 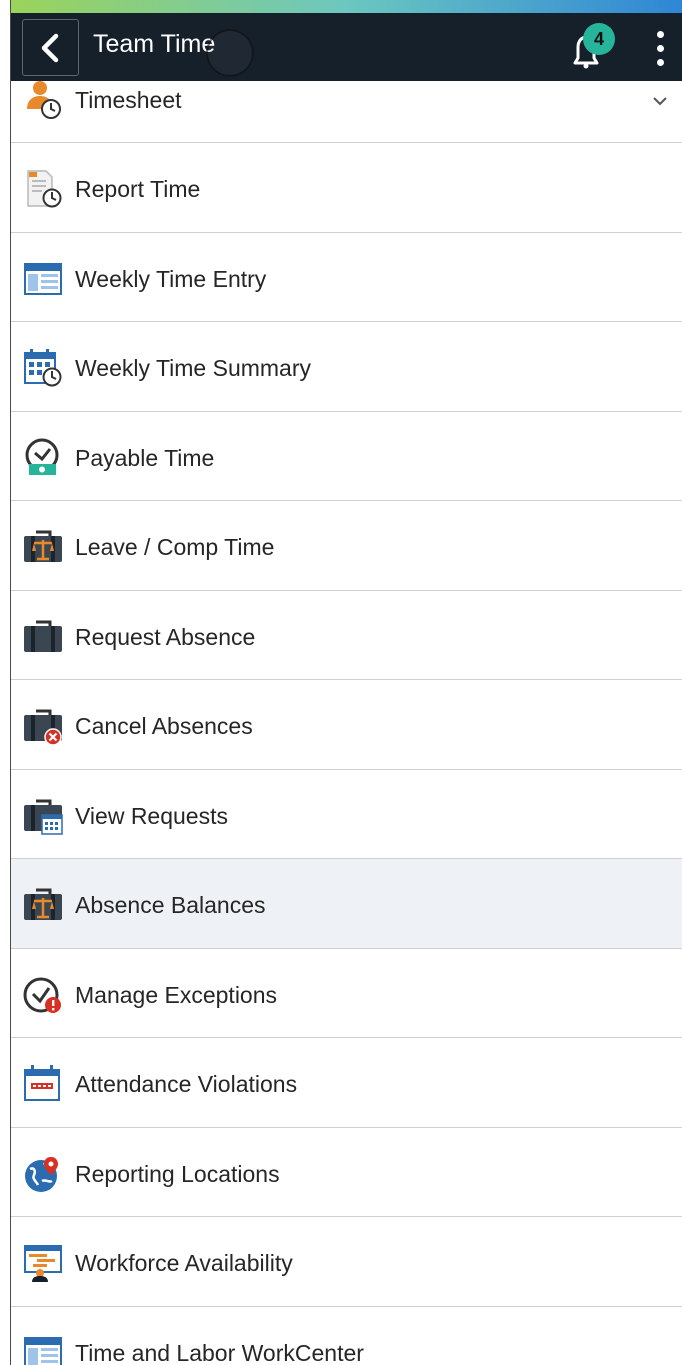 I want to click on menu-item-payable-time: Payable Time, so click(x=346, y=456).